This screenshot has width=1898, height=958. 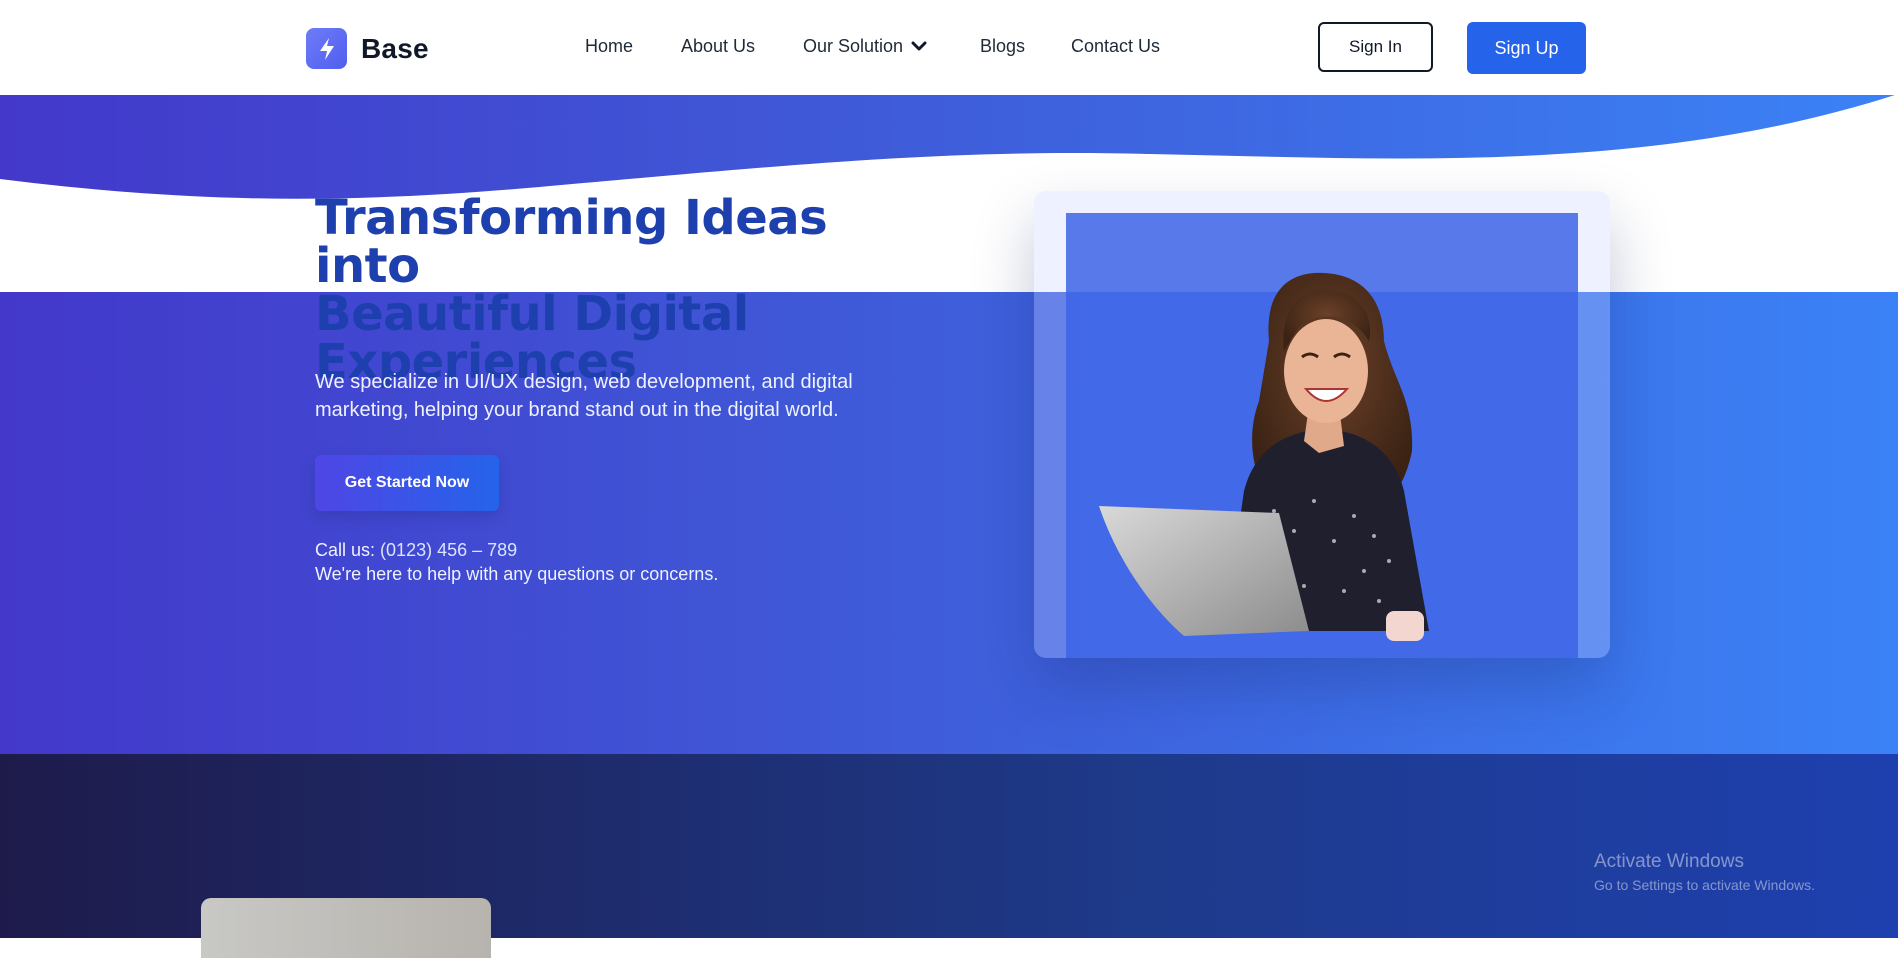 I want to click on call-us-line: Call us: (0123) 456 – 789, so click(x=416, y=550).